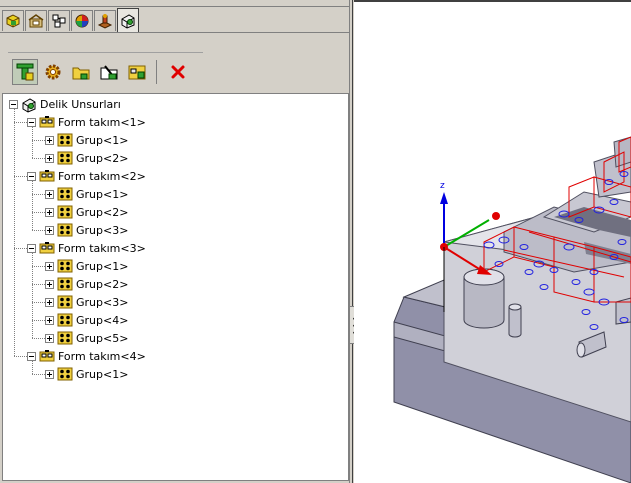 Image resolution: width=631 pixels, height=483 pixels. What do you see at coordinates (175, 32) in the screenshot?
I see `tabs-baseline` at bounding box center [175, 32].